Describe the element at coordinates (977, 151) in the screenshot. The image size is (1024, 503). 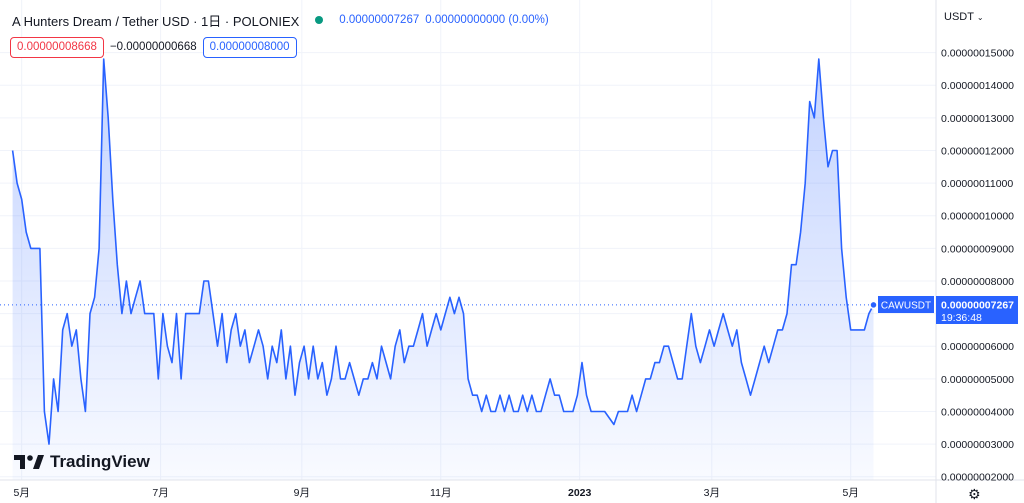
I see `y-tick-label: 0.00000012000` at that location.